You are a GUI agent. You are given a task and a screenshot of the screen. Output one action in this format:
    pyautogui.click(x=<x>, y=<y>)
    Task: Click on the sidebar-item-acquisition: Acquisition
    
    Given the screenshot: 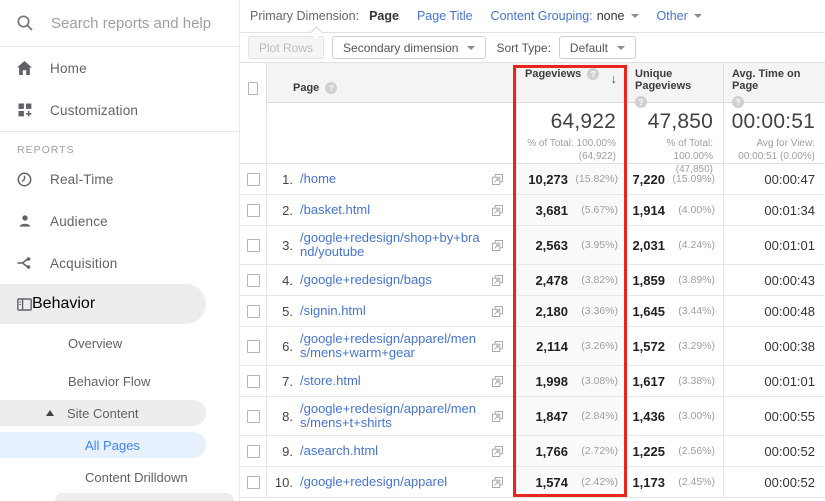 What is the action you would take?
    pyautogui.click(x=119, y=263)
    